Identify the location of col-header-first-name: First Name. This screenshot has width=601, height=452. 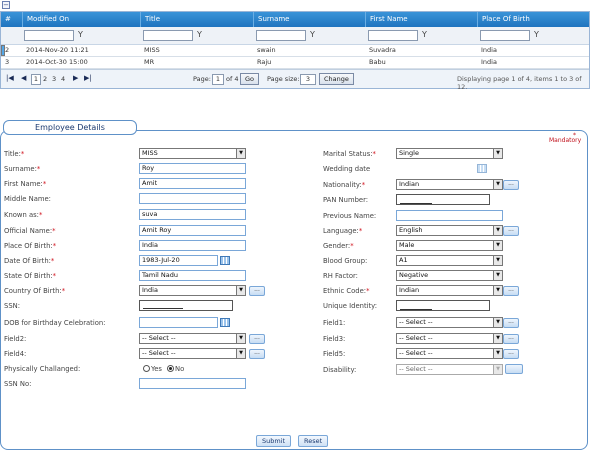
(421, 19).